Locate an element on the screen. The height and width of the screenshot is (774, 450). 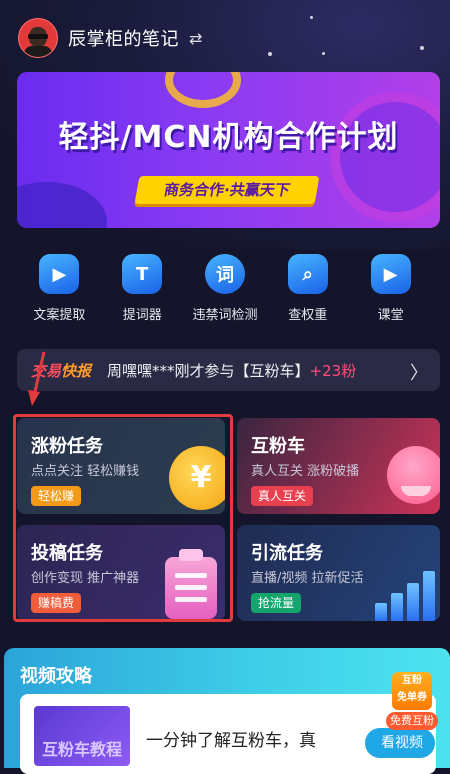
video-thumbnail: 互粉车教程 is located at coordinates (82, 736).